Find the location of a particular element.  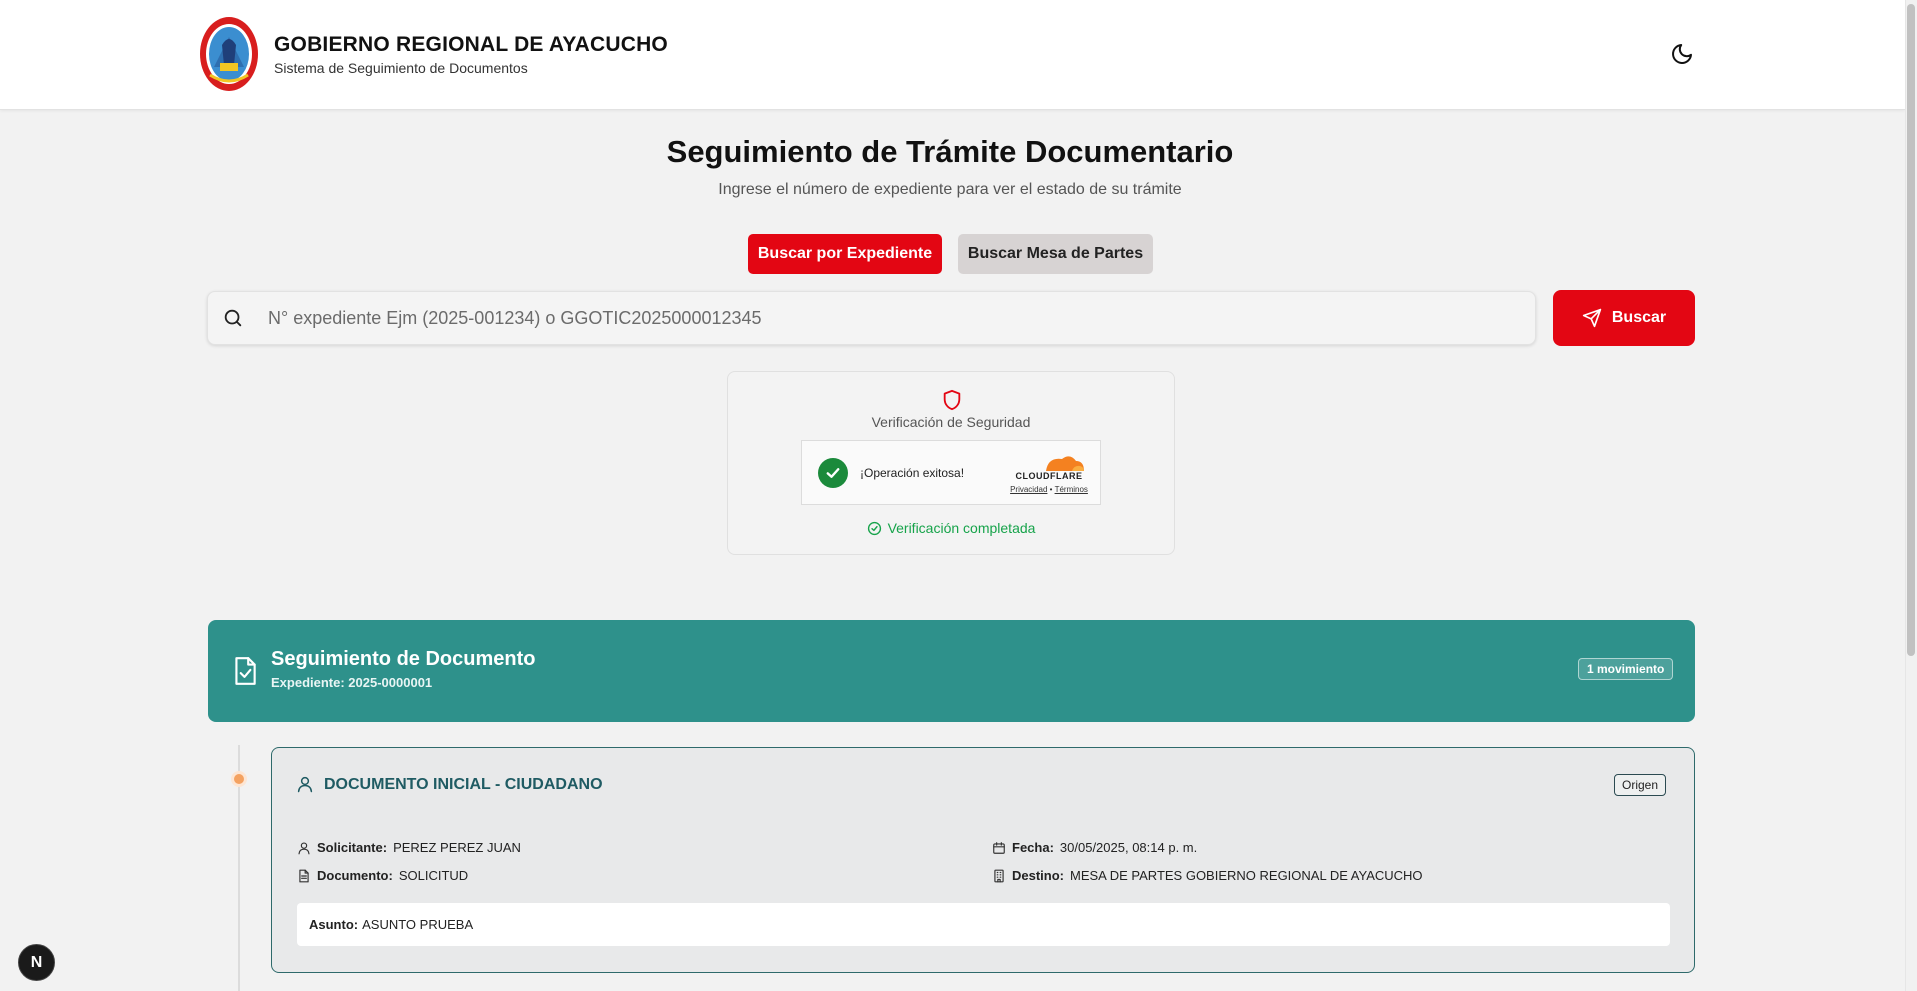

asunto-label: Asunto: is located at coordinates (334, 924).